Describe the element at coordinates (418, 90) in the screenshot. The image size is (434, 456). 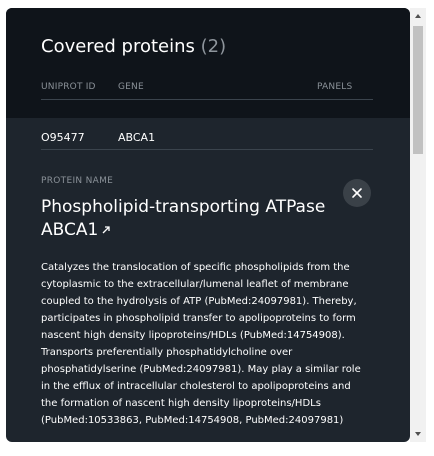
I see `scrollbar-thumb` at that location.